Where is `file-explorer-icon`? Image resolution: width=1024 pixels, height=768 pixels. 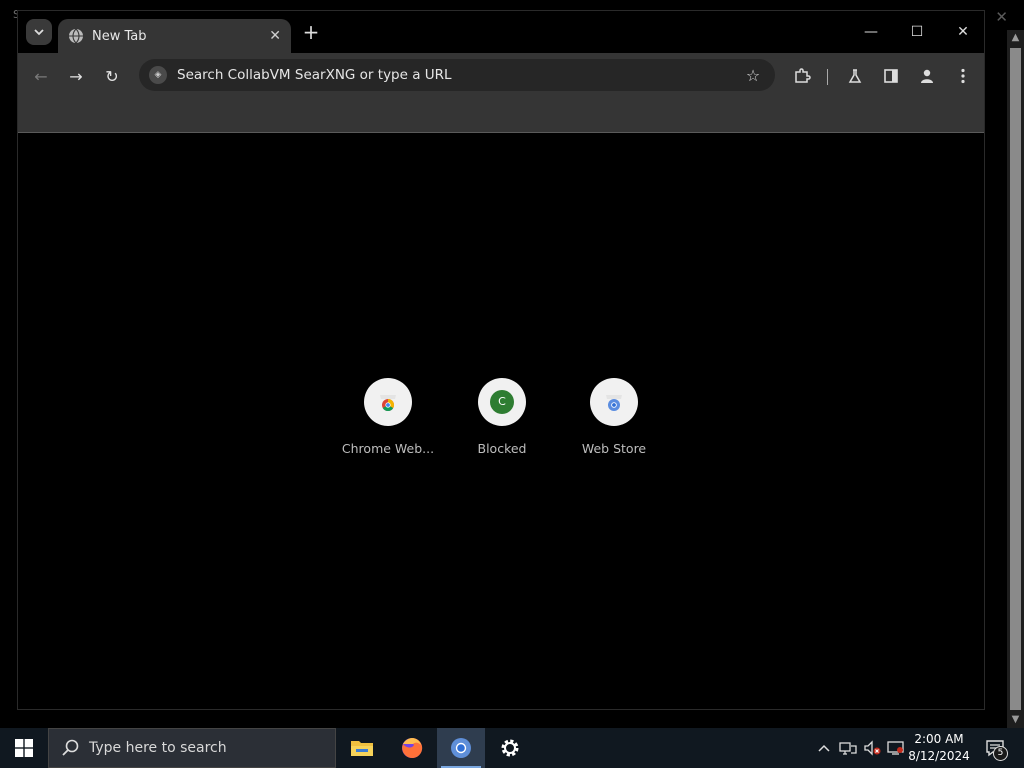
file-explorer-icon is located at coordinates (362, 748).